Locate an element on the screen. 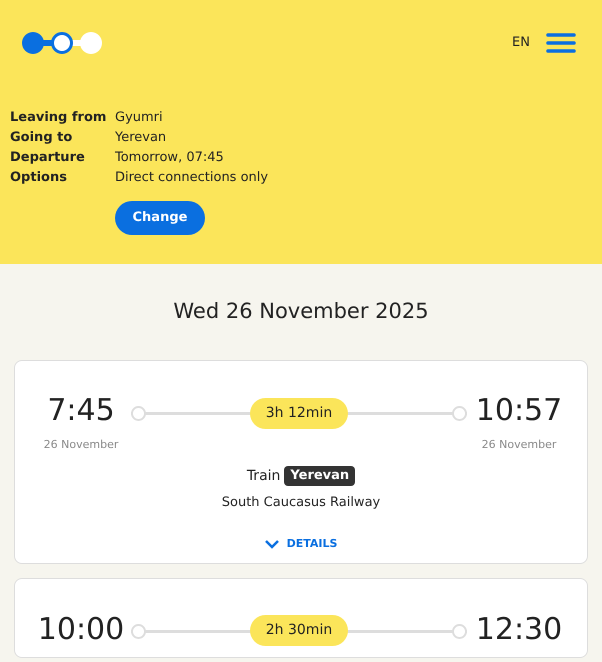 The image size is (602, 662). duration-badge: 3h 12min is located at coordinates (299, 413).